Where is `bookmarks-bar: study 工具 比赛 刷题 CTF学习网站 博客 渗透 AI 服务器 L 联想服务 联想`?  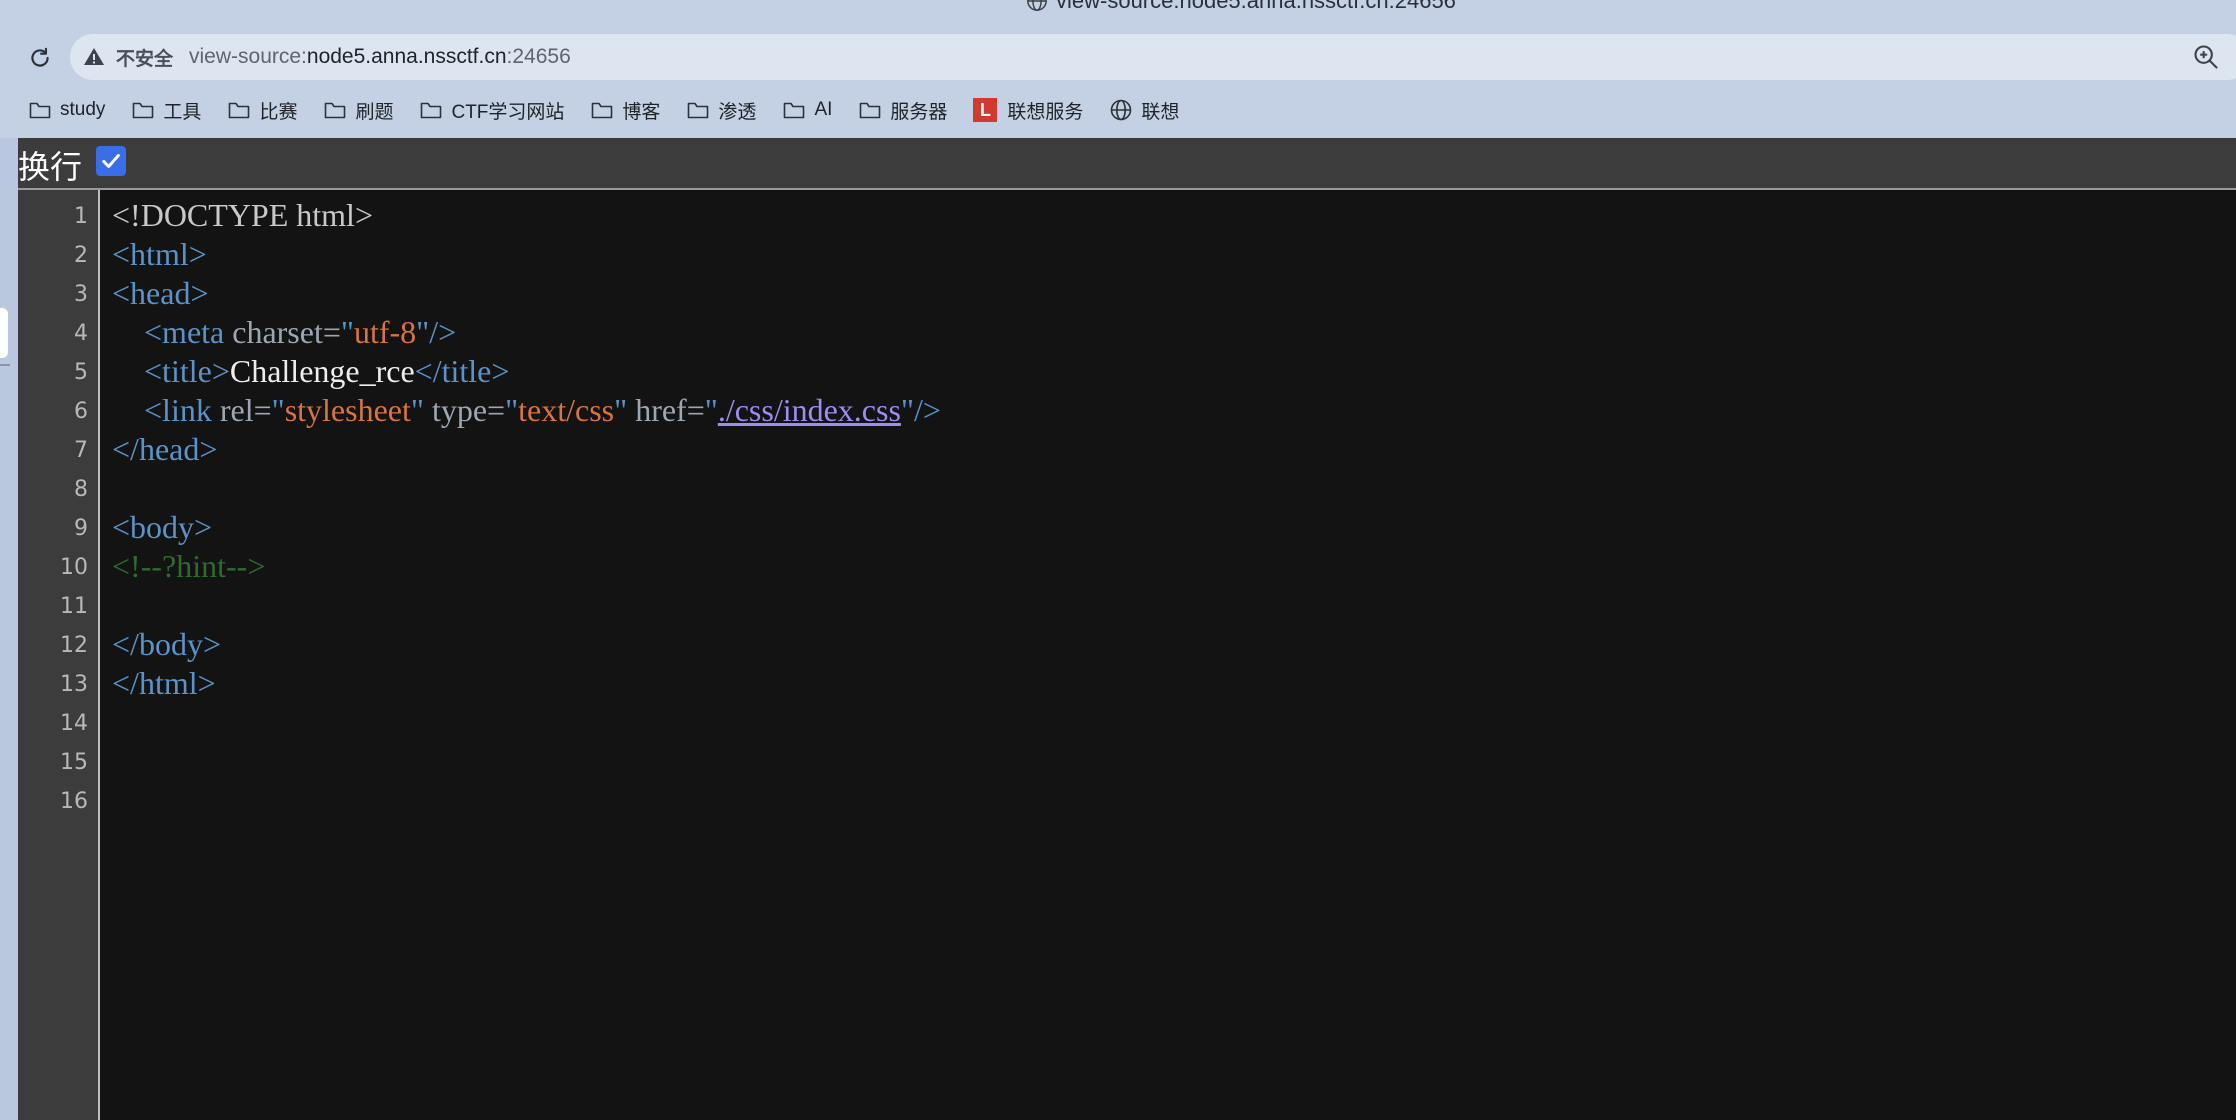
bookmarks-bar: study 工具 比赛 刷题 CTF学习网站 博客 渗透 AI 服务器 L 联想服务 联想 is located at coordinates (616, 110).